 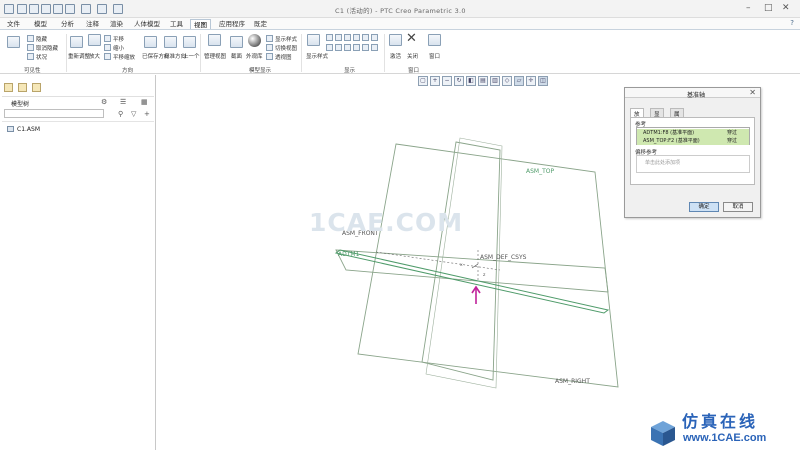 I want to click on display-style-icon: ◧, so click(x=471, y=81).